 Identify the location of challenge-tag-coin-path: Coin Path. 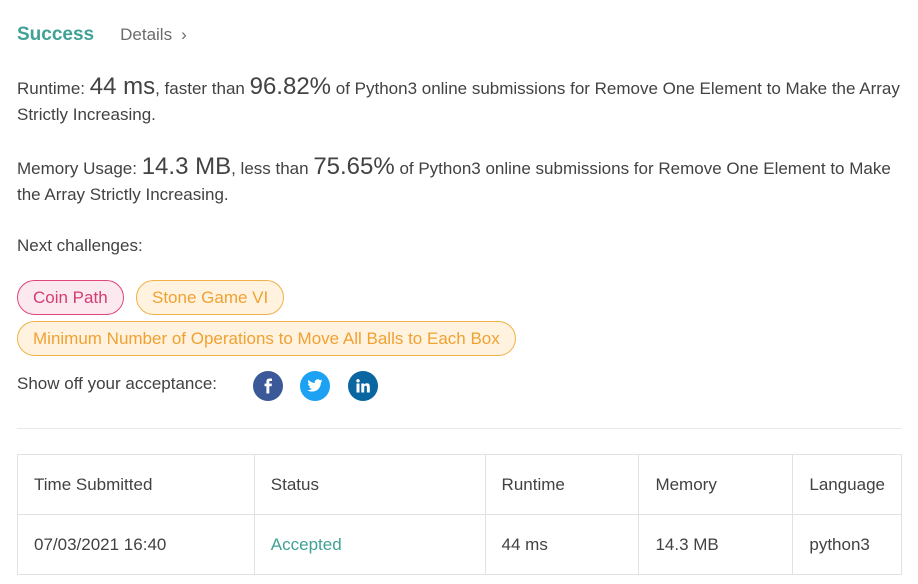
(70, 297).